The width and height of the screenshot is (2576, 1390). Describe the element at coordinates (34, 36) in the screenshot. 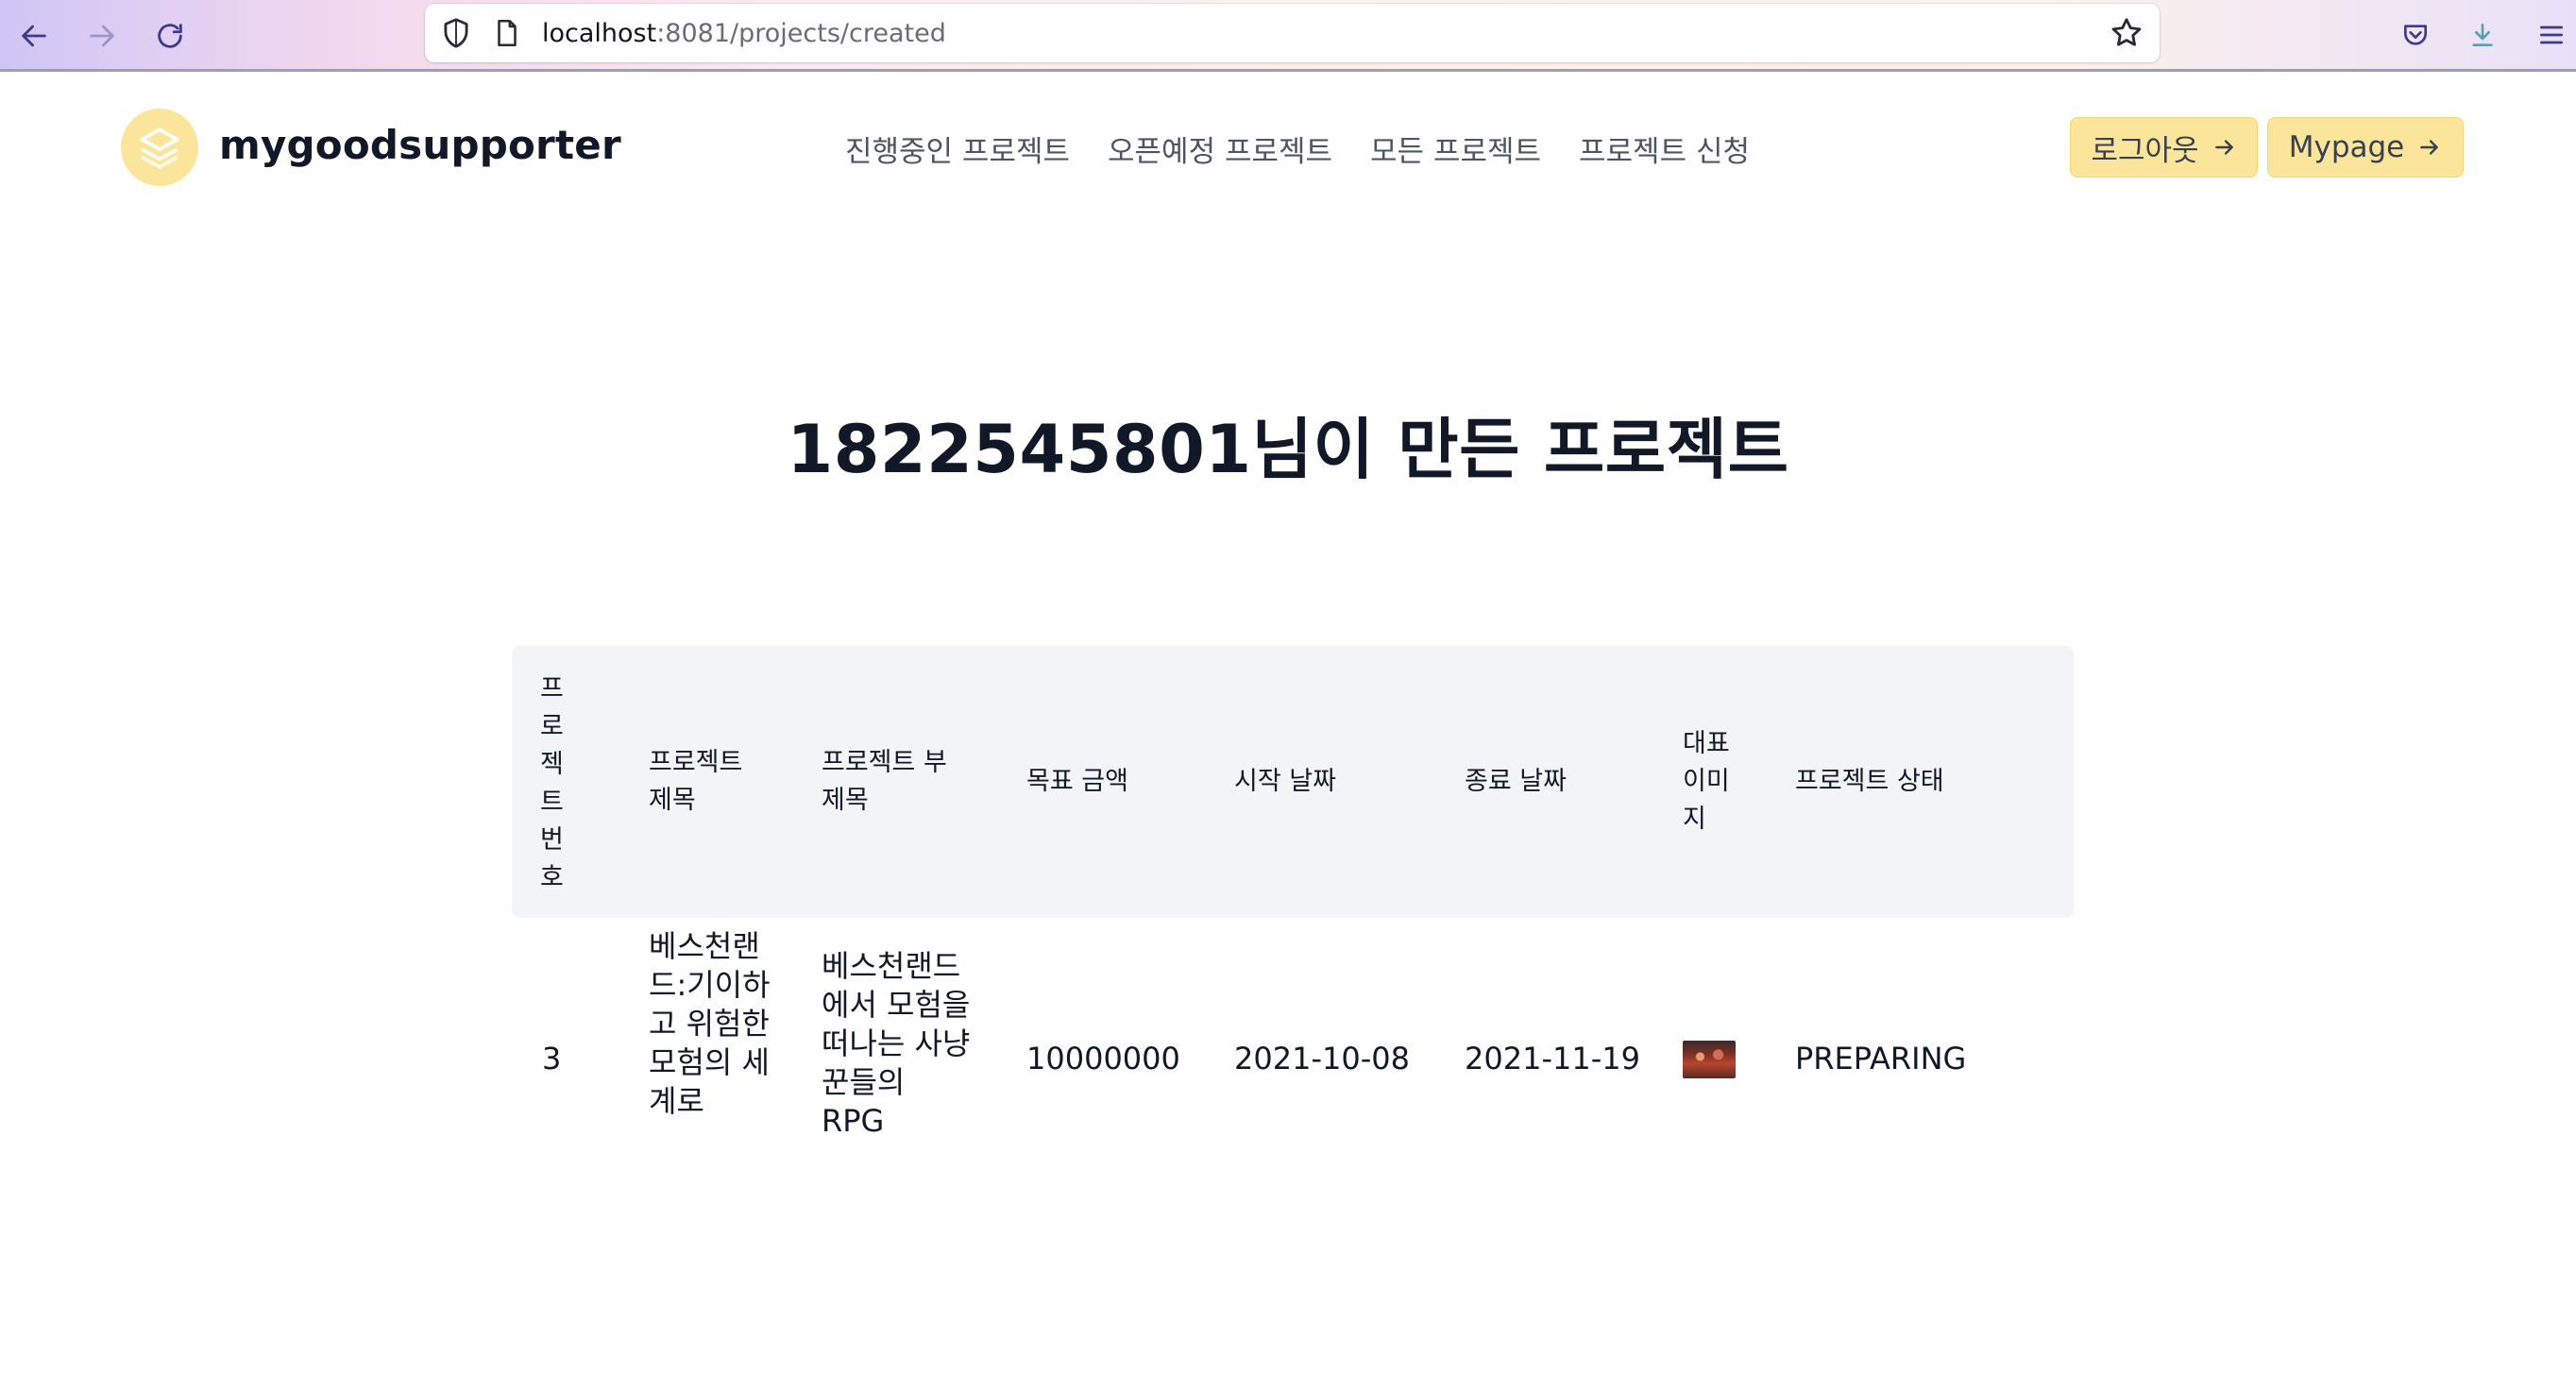

I see `back-icon` at that location.